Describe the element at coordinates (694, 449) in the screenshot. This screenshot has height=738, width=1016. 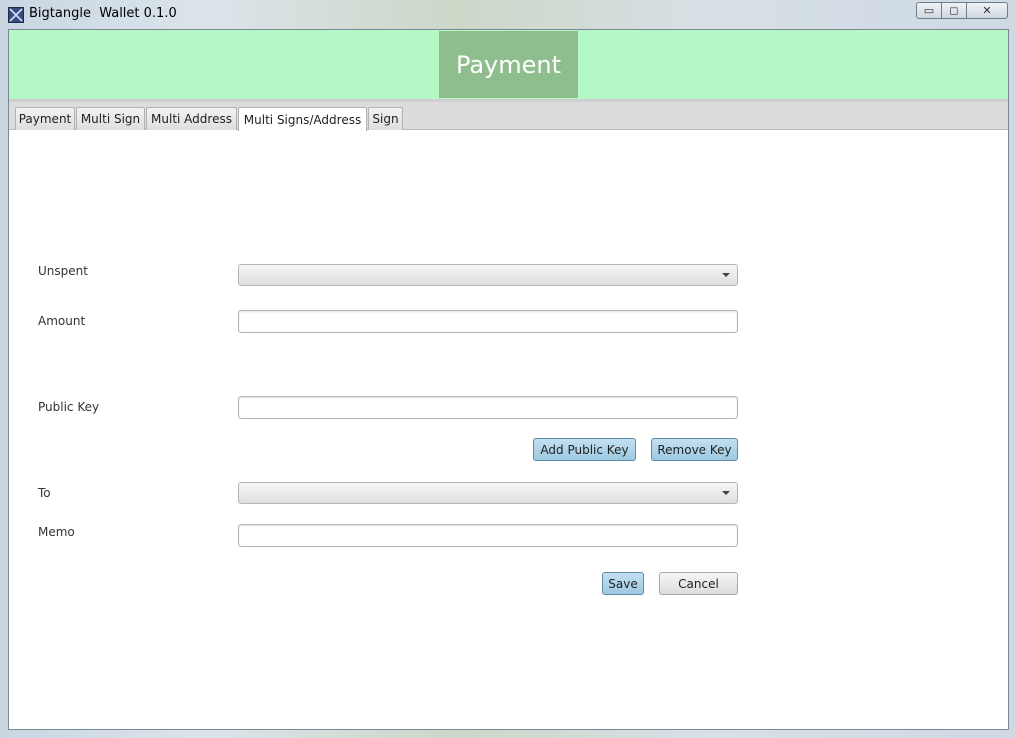
I see `remove-key-button: Remove Key` at that location.